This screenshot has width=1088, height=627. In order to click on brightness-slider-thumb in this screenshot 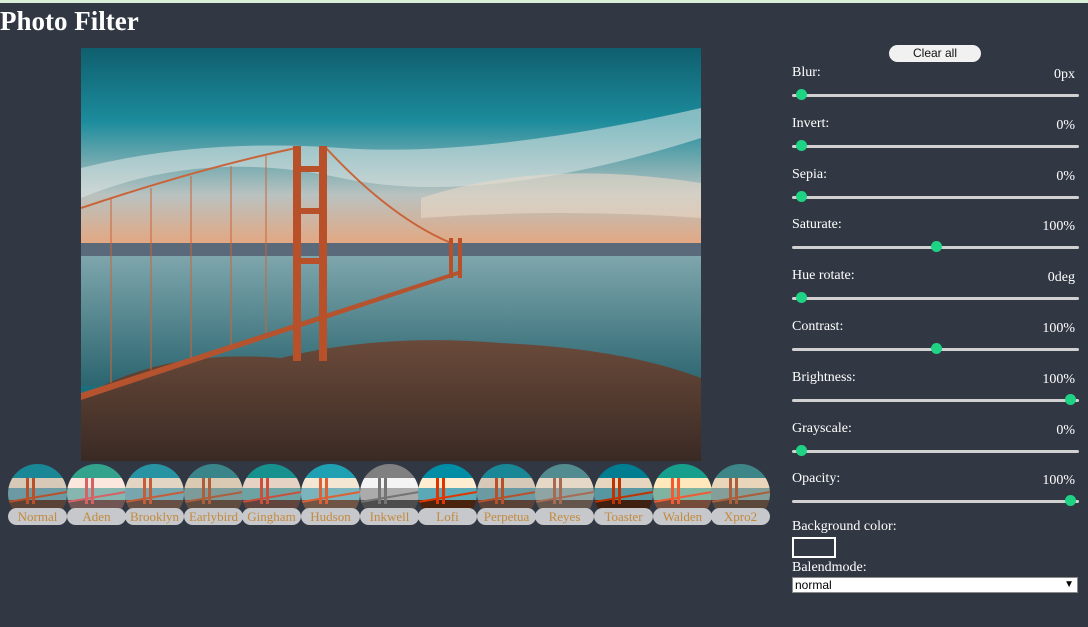, I will do `click(1070, 399)`.